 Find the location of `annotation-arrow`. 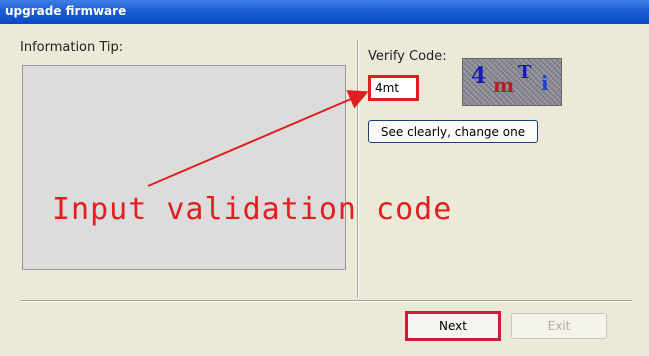

annotation-arrow is located at coordinates (258, 138).